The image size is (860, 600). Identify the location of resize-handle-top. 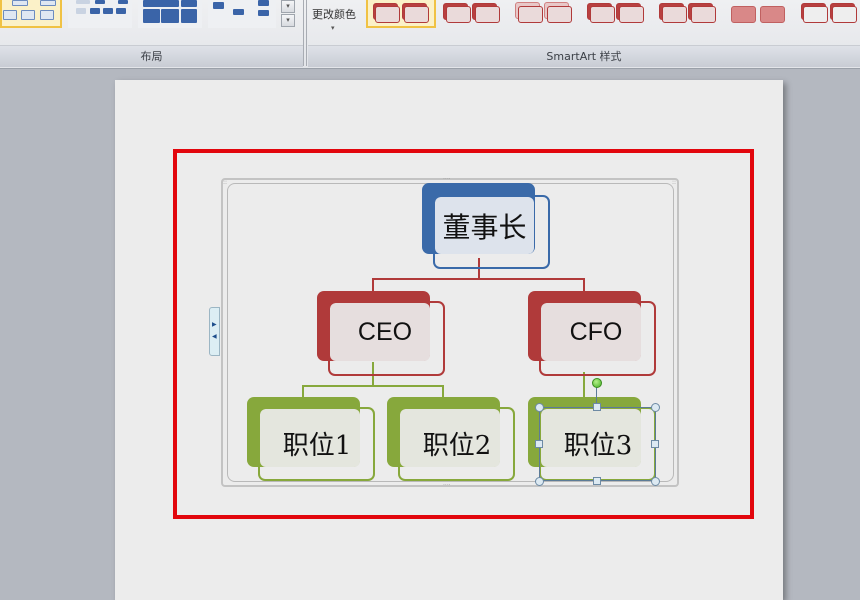
(597, 407).